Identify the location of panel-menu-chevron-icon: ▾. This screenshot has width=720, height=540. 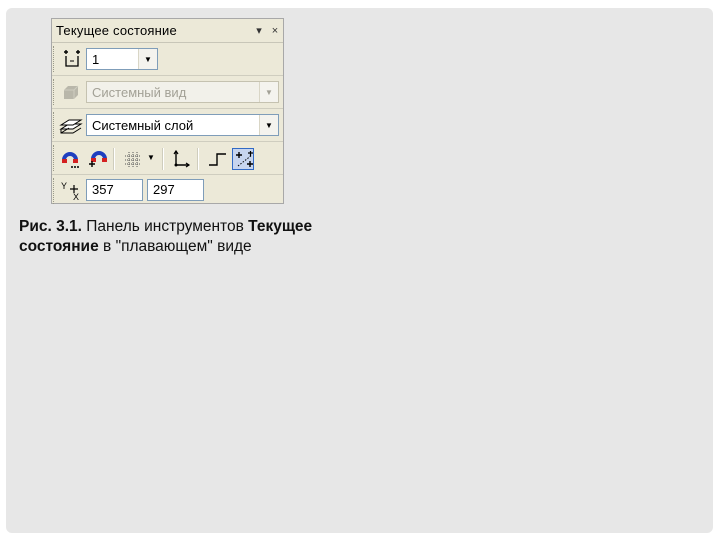
(259, 30).